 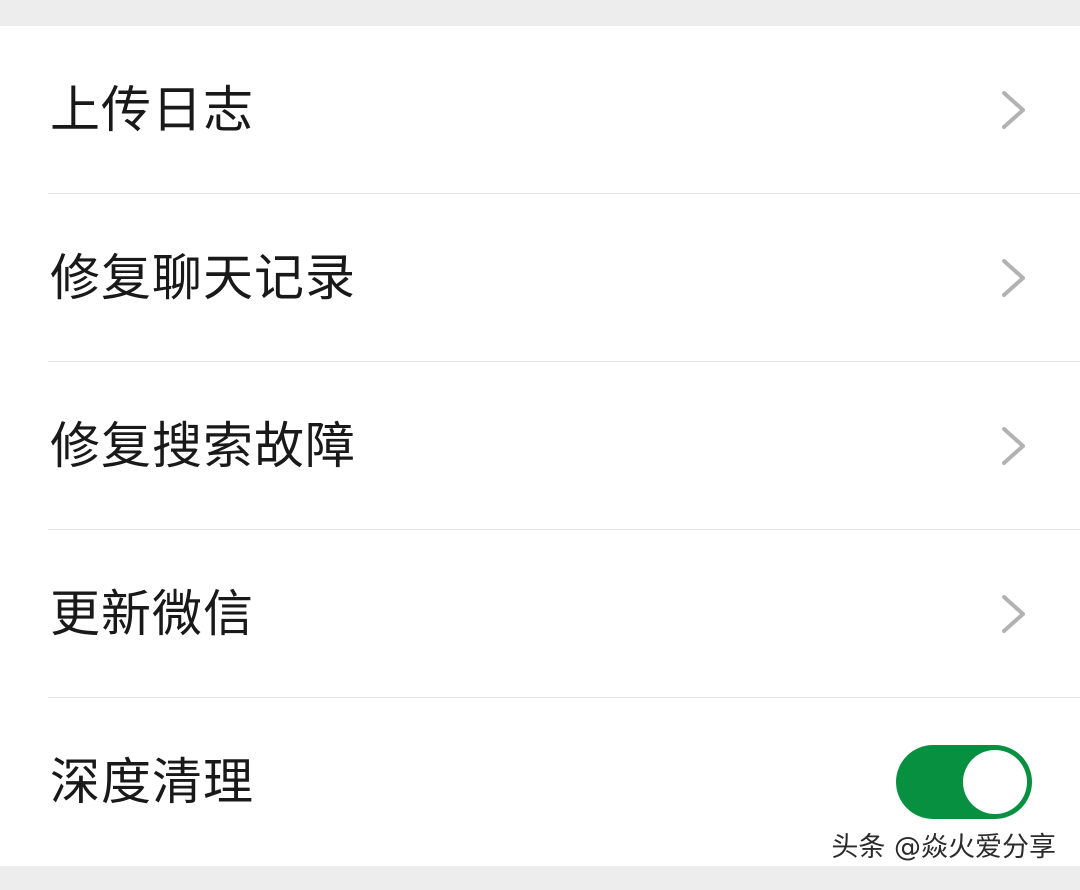 I want to click on settings-item-label: 上传日志, so click(x=152, y=110).